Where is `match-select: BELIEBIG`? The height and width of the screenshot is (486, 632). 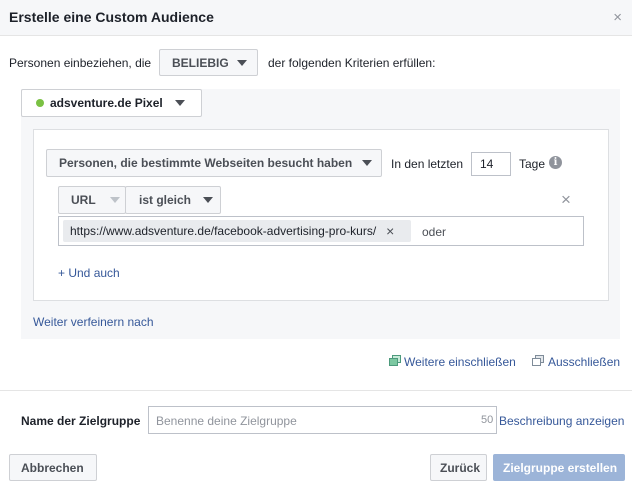
match-select: BELIEBIG is located at coordinates (208, 62).